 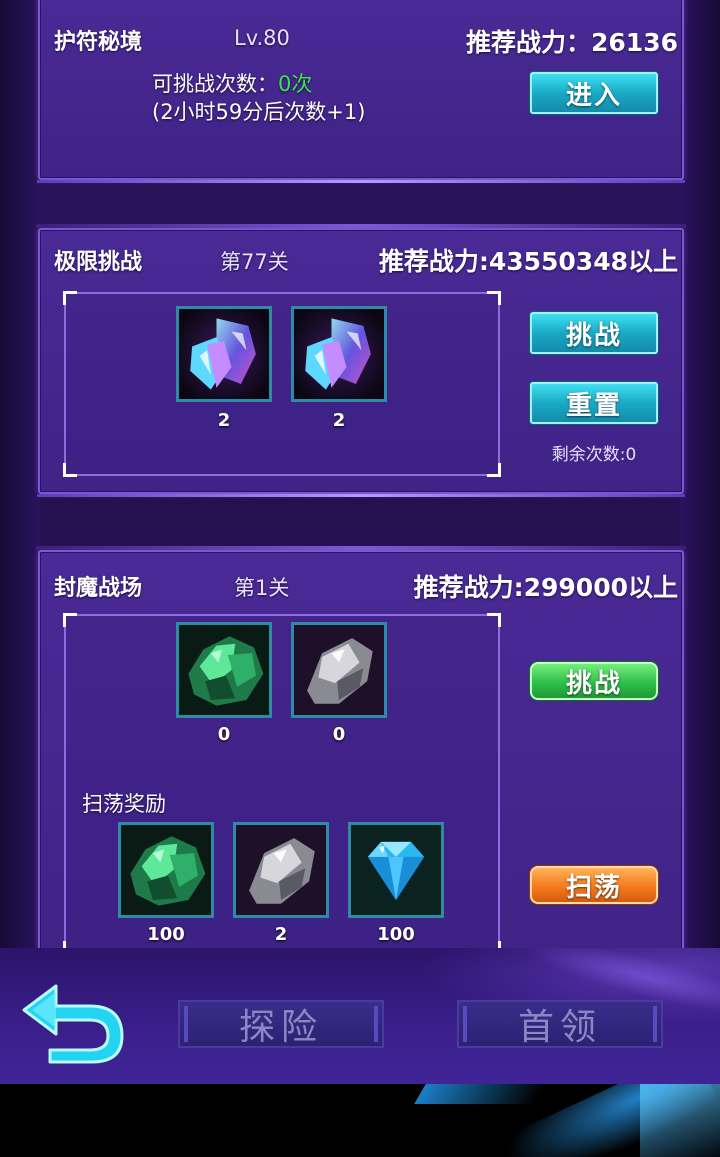 I want to click on recommended-power: 推荐战力:299000以上, so click(x=545, y=587).